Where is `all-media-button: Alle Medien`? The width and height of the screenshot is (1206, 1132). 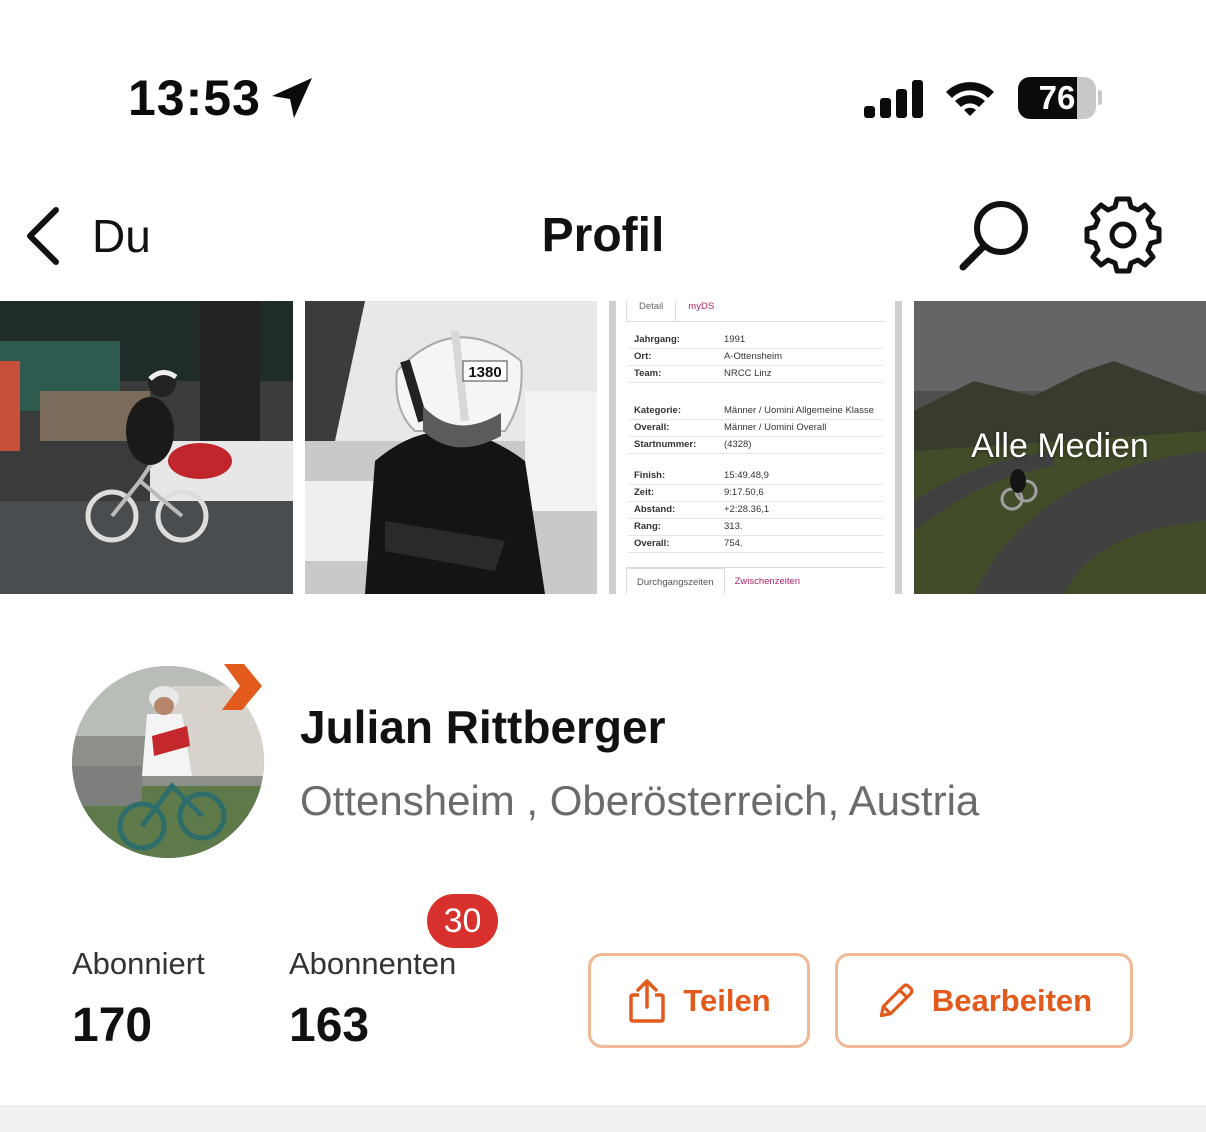 all-media-button: Alle Medien is located at coordinates (1060, 447).